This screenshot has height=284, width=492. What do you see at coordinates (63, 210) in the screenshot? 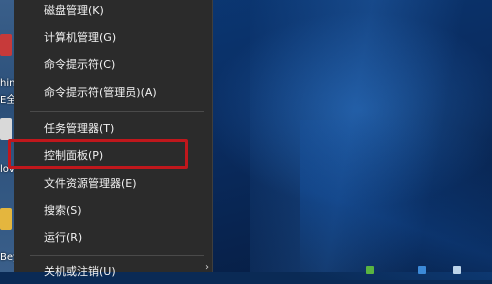
I see `menu-item-label: 搜索(S)` at bounding box center [63, 210].